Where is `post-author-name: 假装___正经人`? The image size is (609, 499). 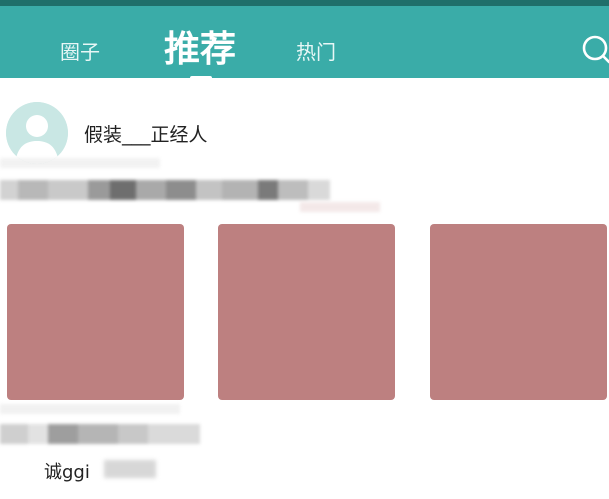 post-author-name: 假装___正经人 is located at coordinates (146, 133).